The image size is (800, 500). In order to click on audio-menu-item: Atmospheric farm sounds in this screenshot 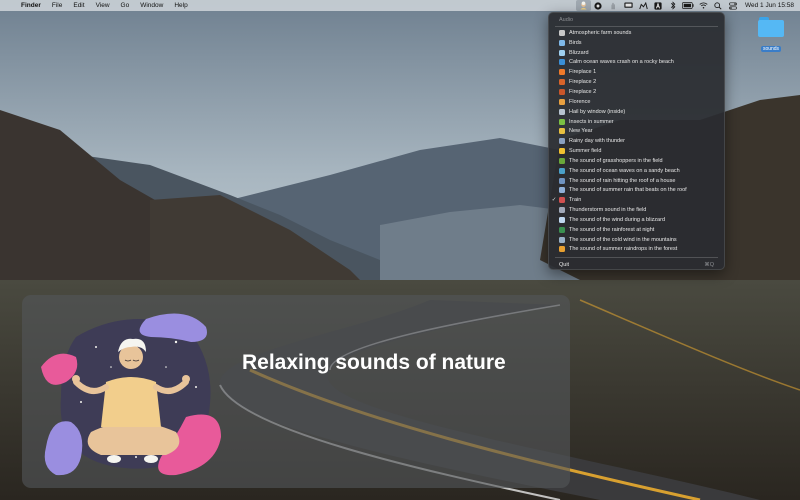, I will do `click(636, 33)`.